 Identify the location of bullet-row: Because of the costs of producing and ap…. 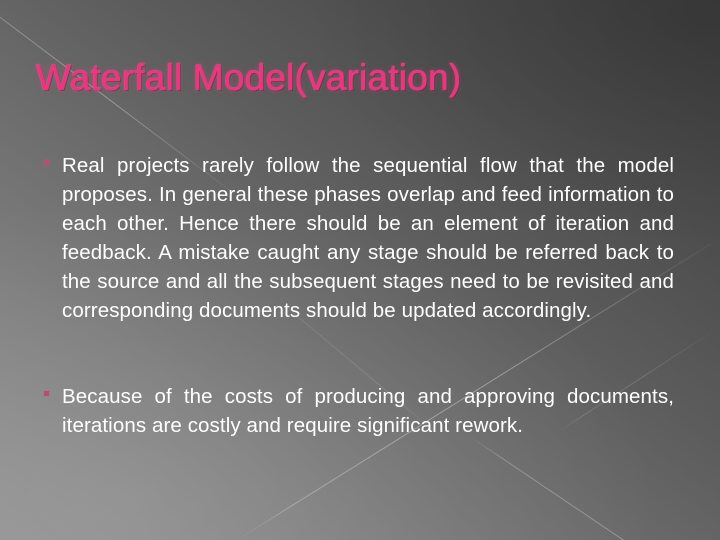
(357, 411).